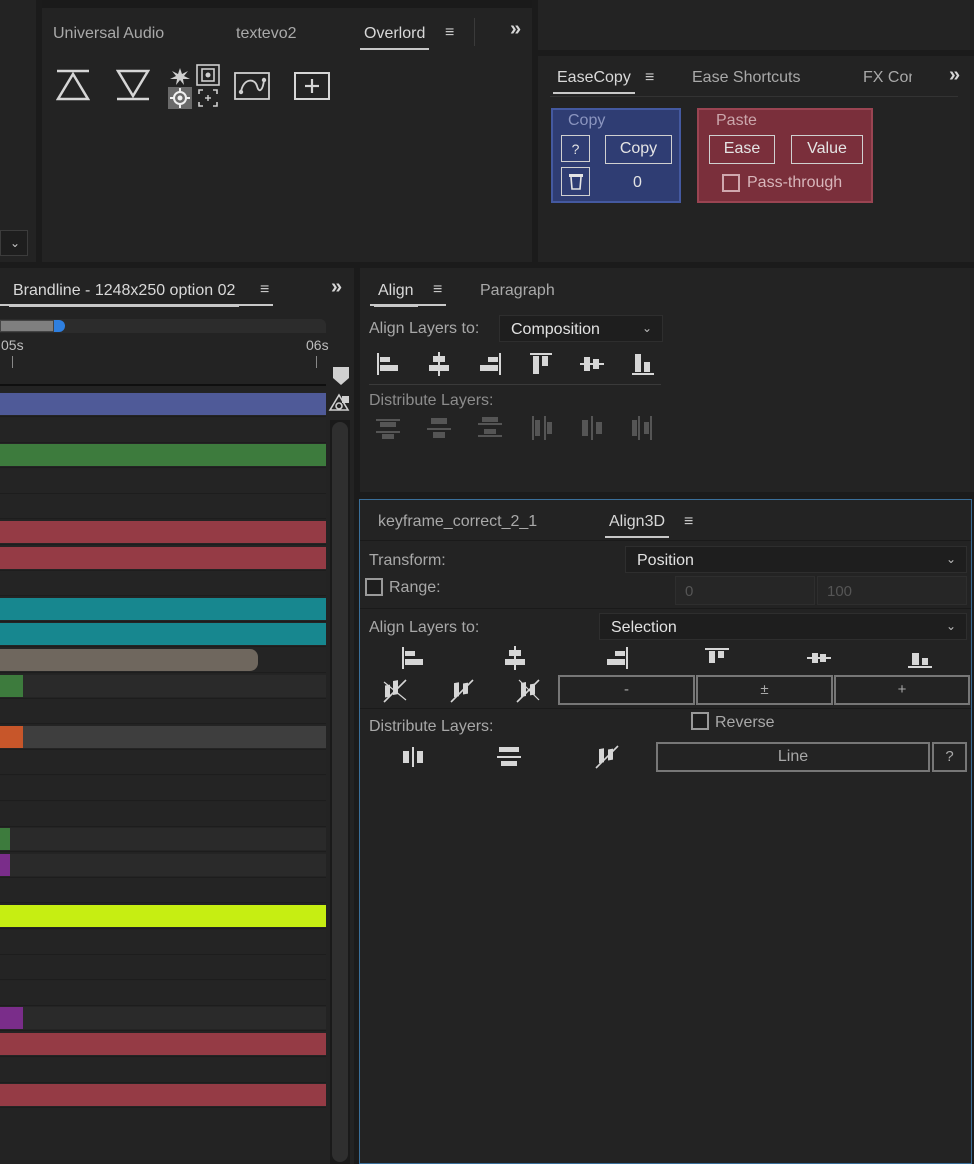 This screenshot has height=1164, width=974. I want to click on align3d-z-center-icon, so click(462, 691).